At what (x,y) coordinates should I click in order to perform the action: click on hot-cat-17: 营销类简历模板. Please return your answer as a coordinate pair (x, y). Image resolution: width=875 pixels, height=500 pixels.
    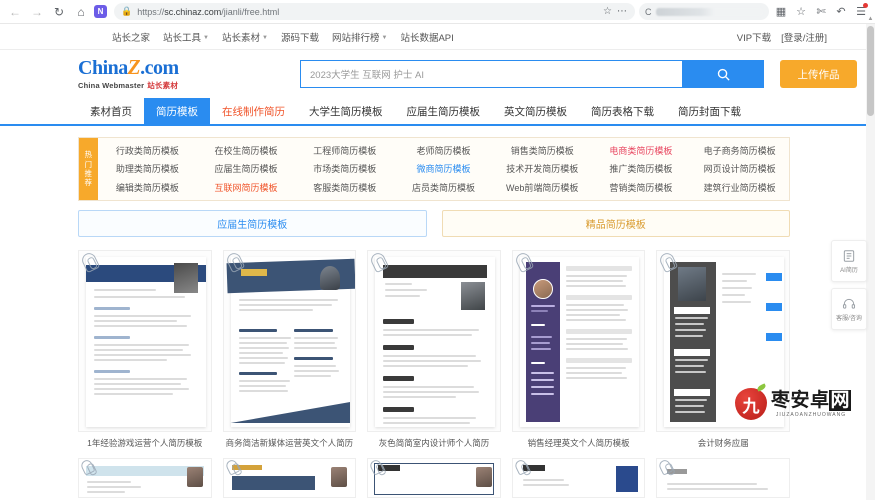
    Looking at the image, I should click on (641, 187).